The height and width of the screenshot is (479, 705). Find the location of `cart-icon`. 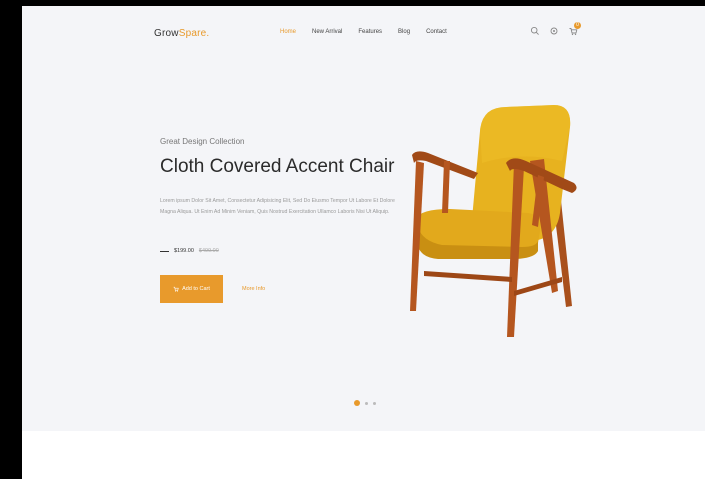

cart-icon is located at coordinates (176, 289).